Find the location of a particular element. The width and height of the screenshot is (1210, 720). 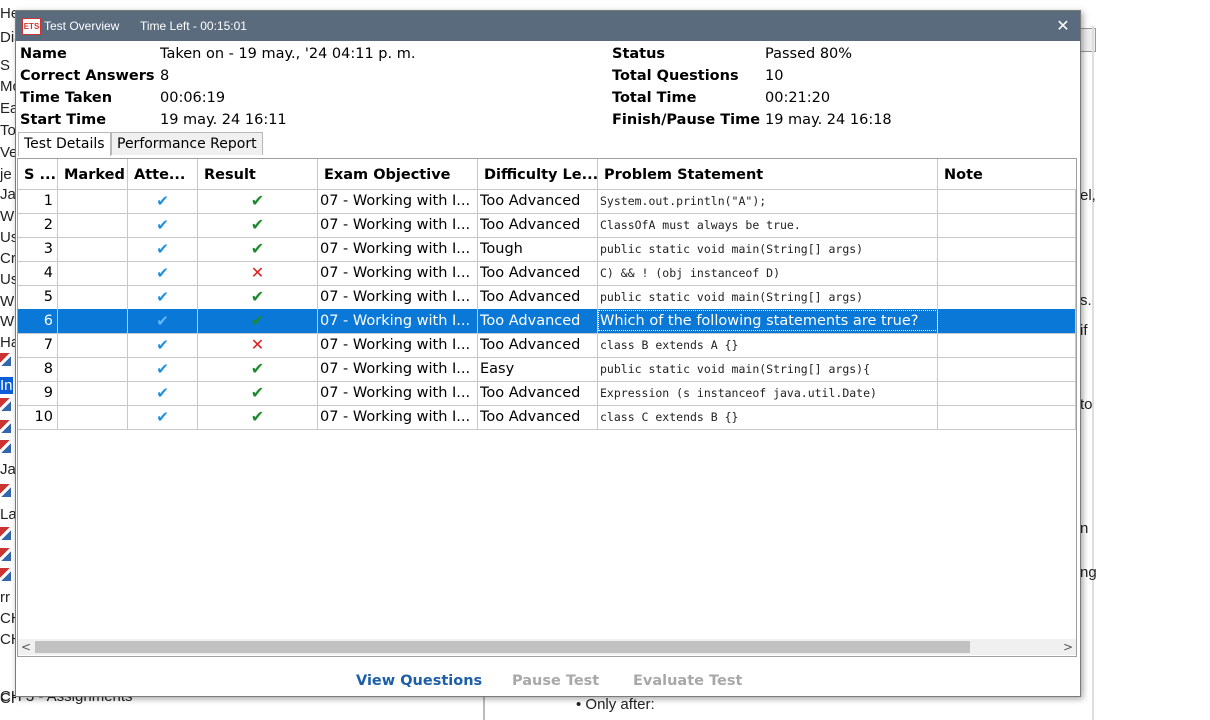

serial-cell: 1 is located at coordinates (38, 201).